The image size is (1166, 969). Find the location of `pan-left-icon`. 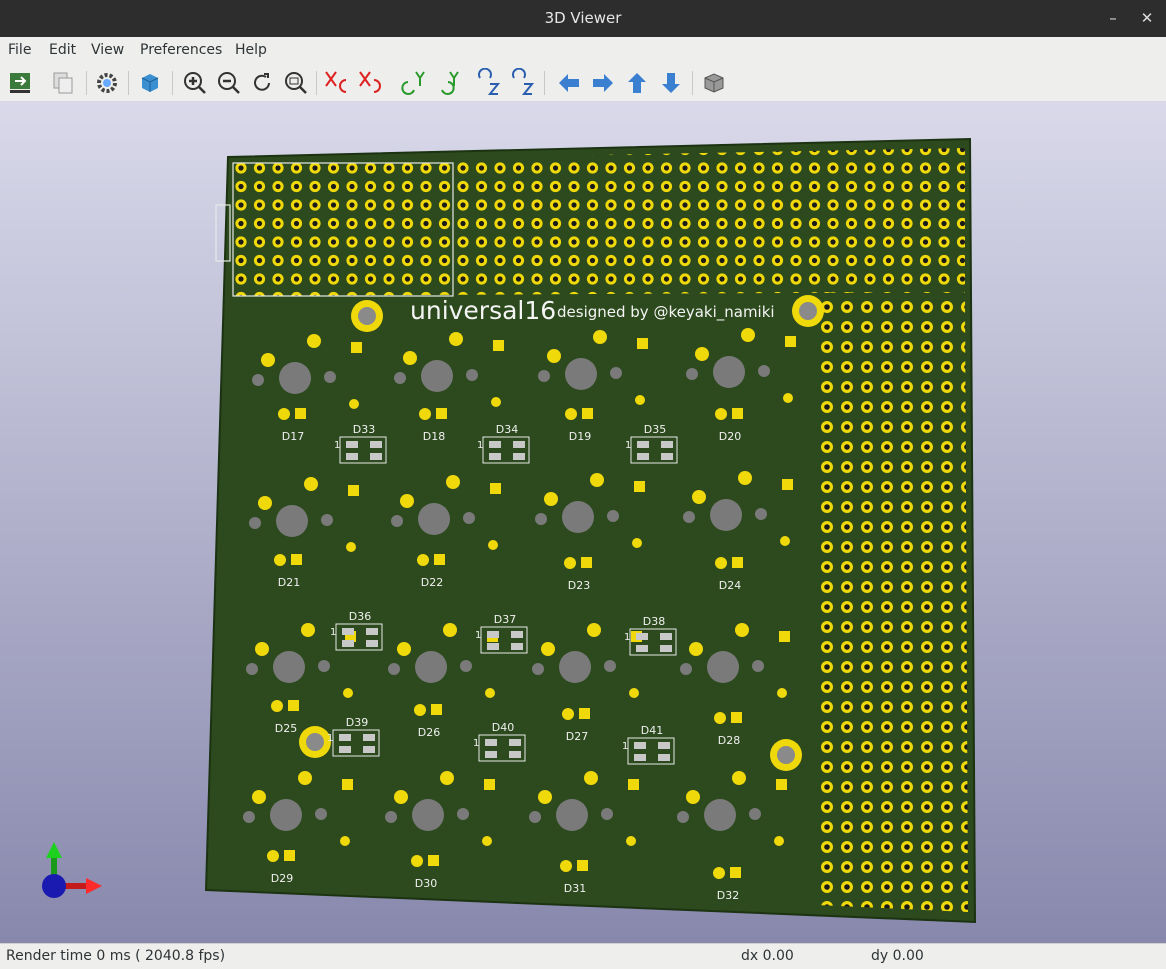

pan-left-icon is located at coordinates (569, 83).